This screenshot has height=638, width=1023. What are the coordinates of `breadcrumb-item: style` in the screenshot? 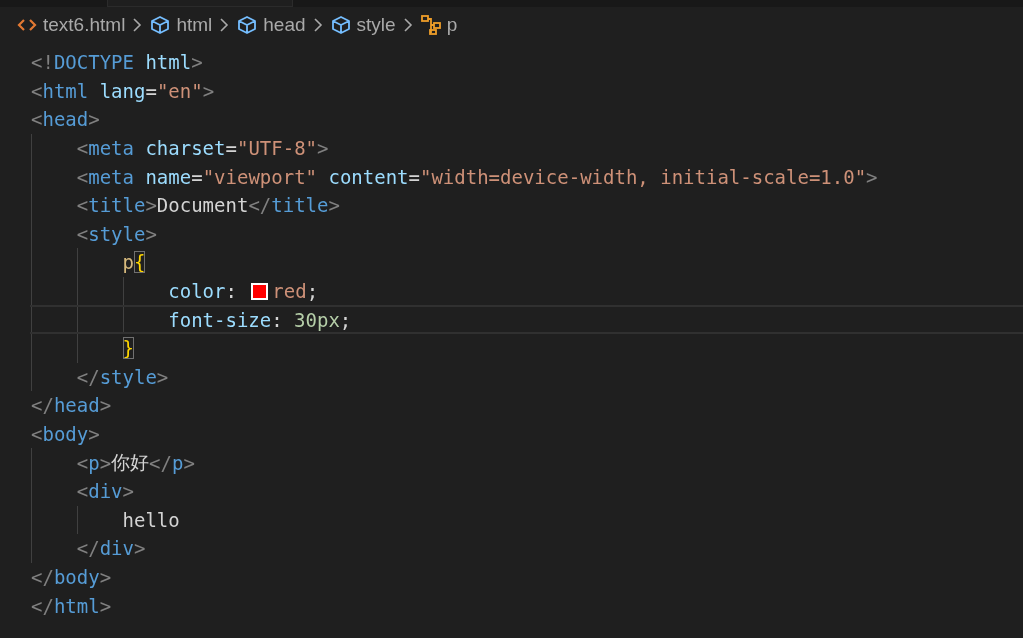 It's located at (362, 25).